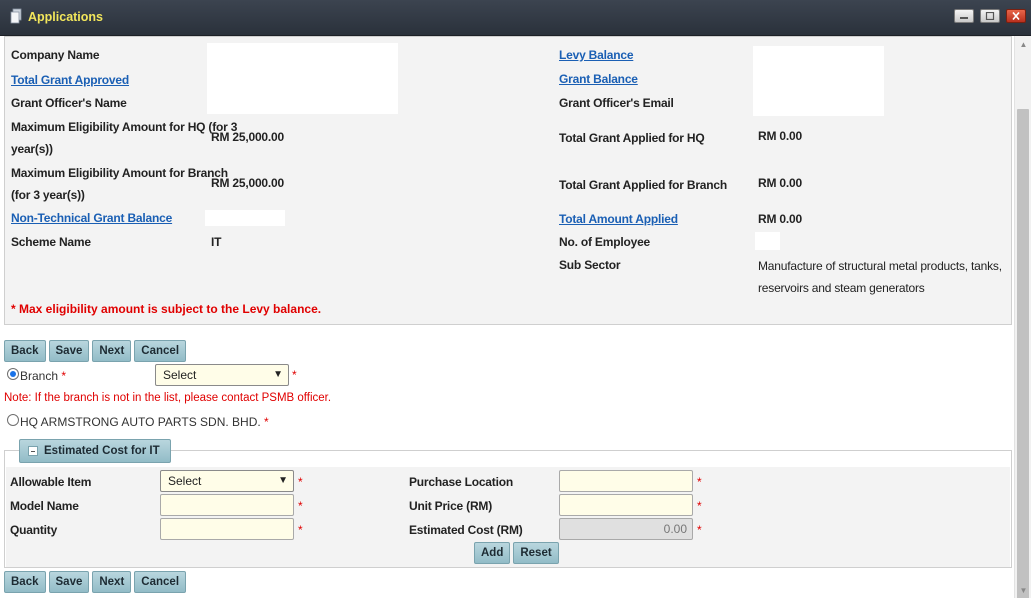 This screenshot has width=1031, height=598. What do you see at coordinates (185, 481) in the screenshot?
I see `allowable-item-select-value: Select` at bounding box center [185, 481].